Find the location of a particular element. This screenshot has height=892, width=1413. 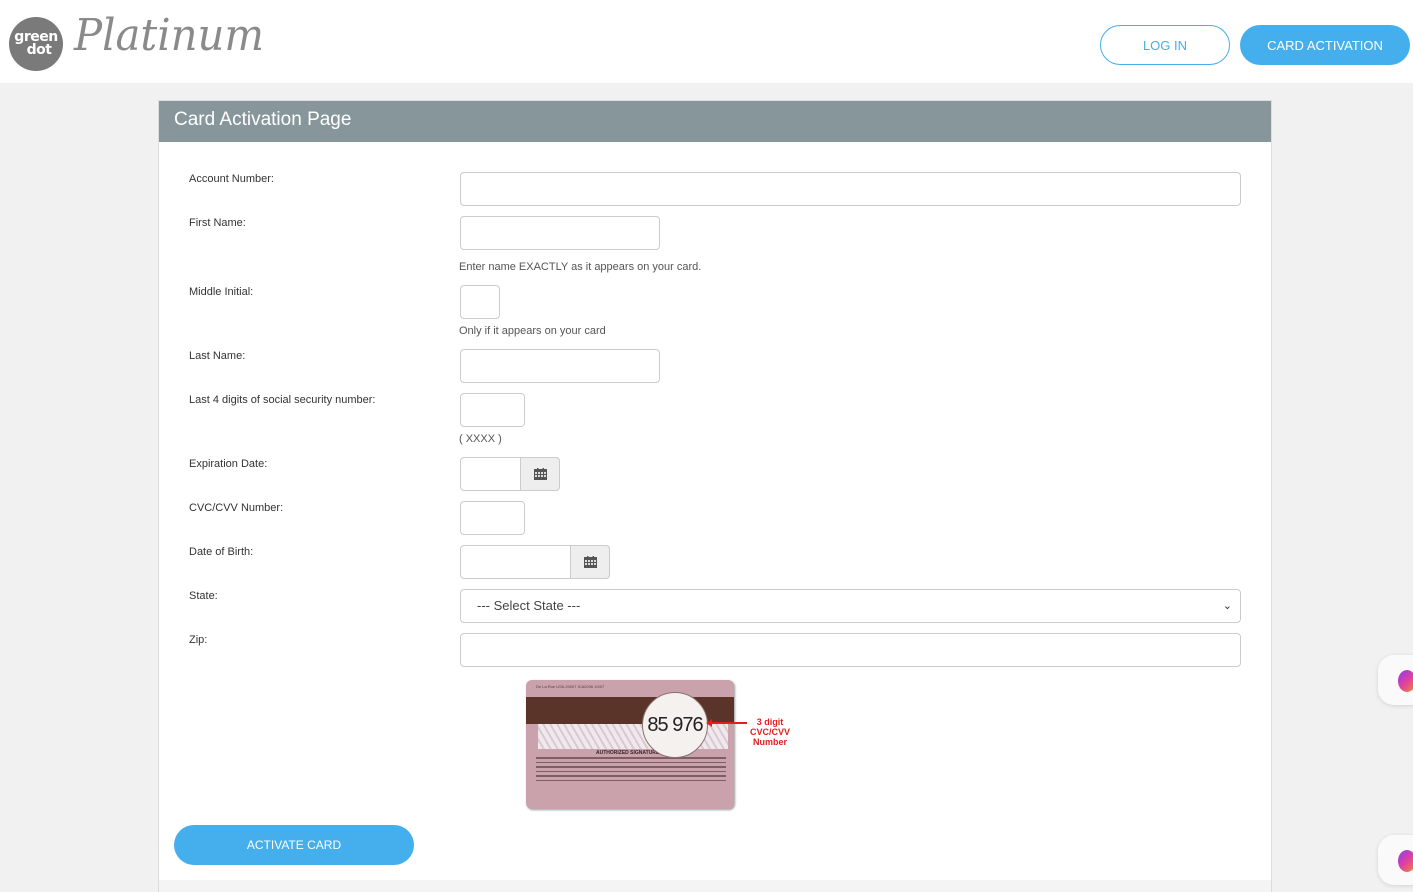

account-number-label: Account Number: is located at coordinates (231, 179).